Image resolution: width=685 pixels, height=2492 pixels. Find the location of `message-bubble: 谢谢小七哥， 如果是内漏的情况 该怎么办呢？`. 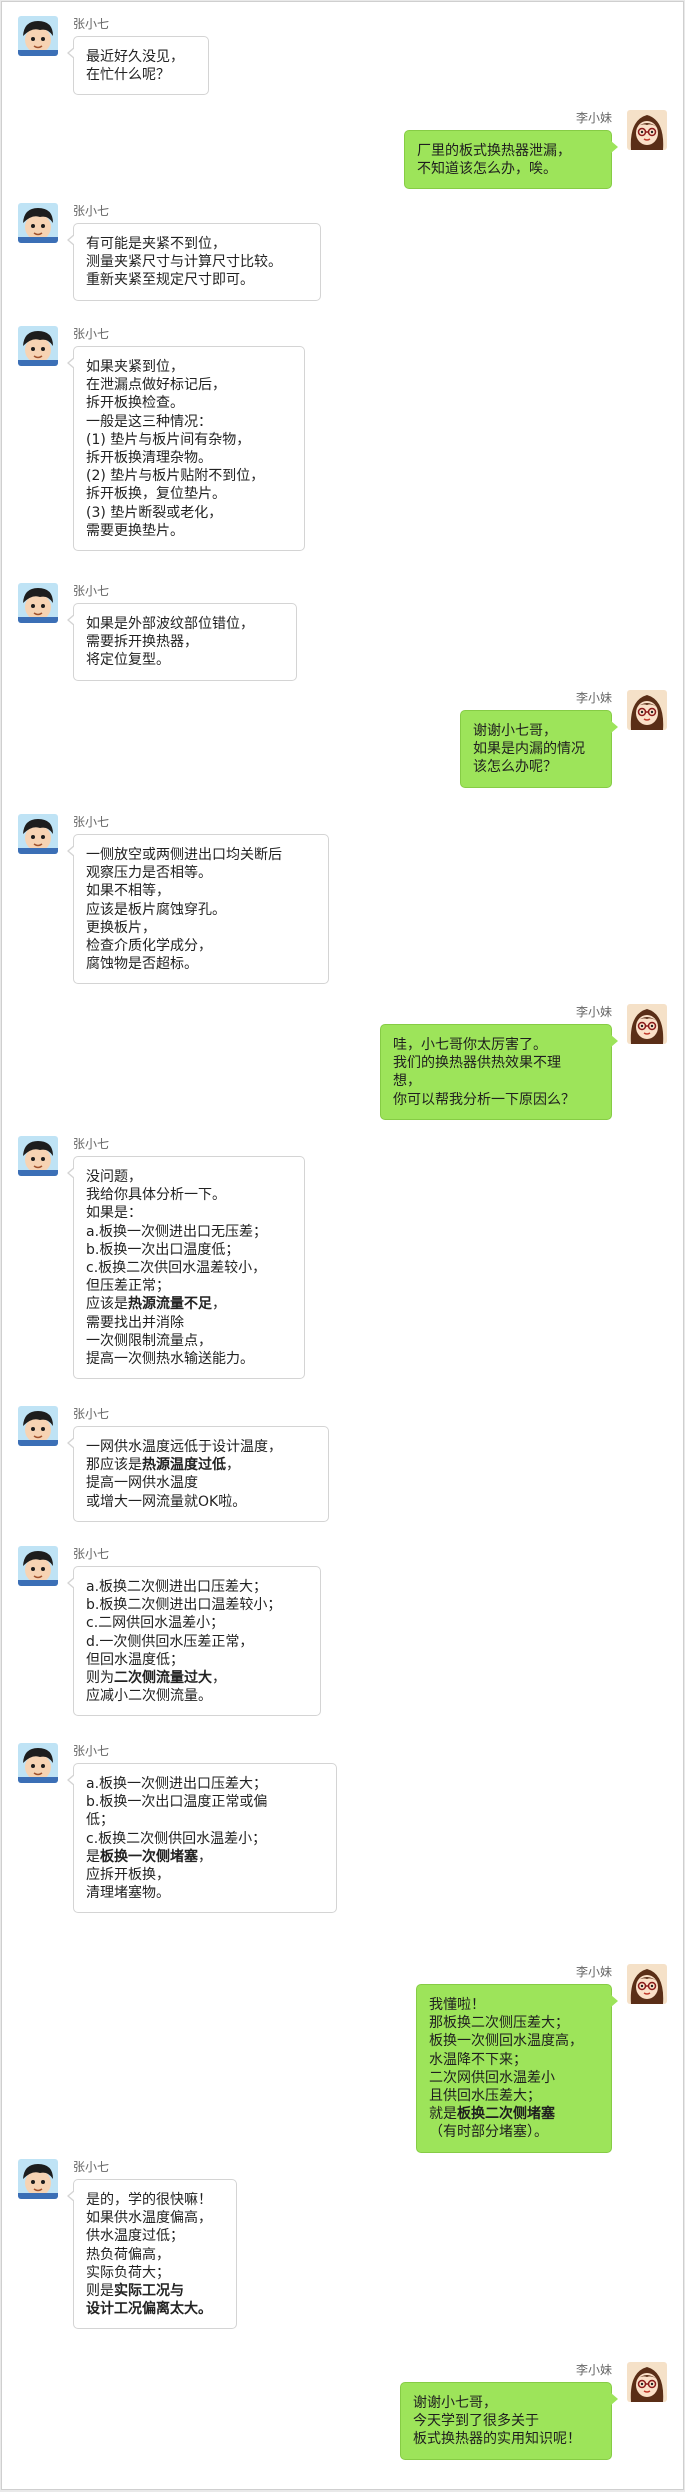

message-bubble: 谢谢小七哥， 如果是内漏的情况 该怎么办呢？ is located at coordinates (539, 749).